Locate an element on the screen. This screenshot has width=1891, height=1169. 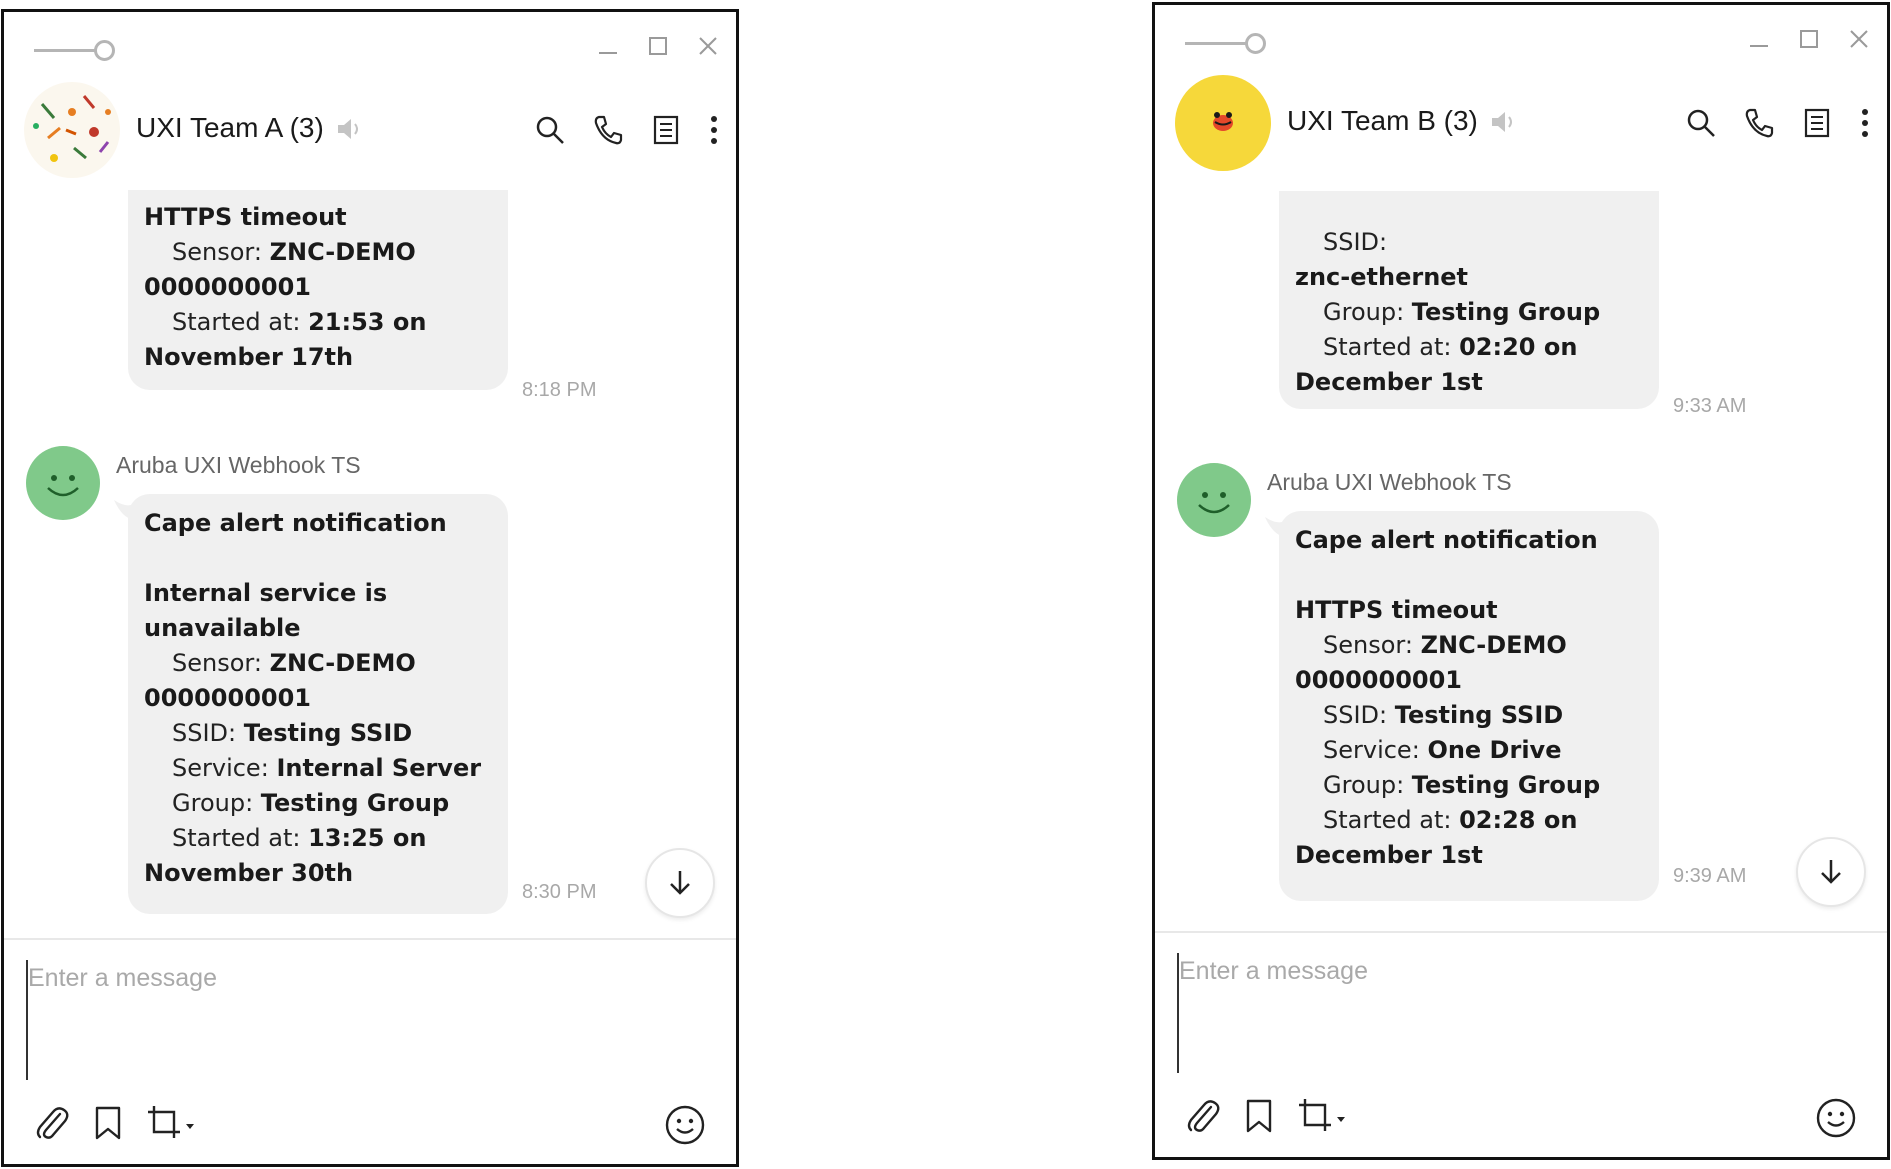
more-vertical-icon is located at coordinates (714, 130).